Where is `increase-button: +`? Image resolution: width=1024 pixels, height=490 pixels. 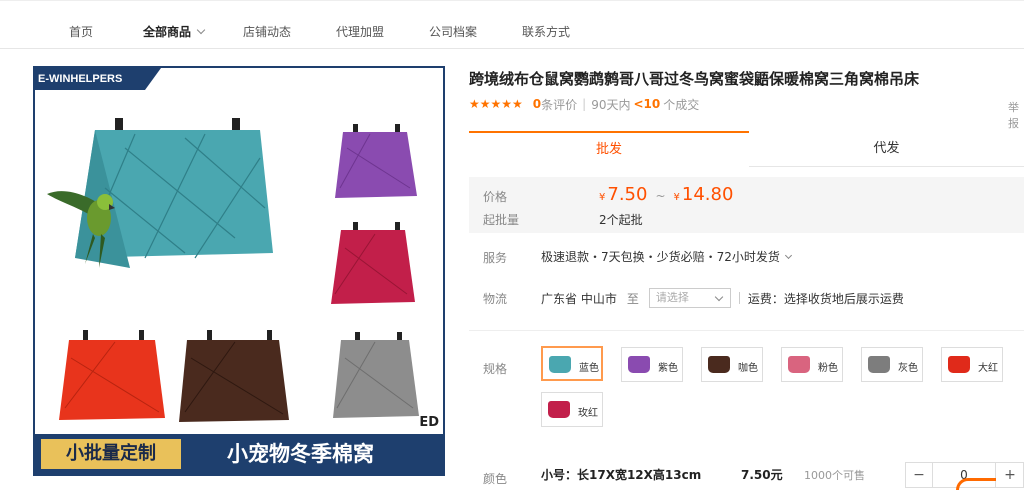
increase-button: + is located at coordinates (1010, 475).